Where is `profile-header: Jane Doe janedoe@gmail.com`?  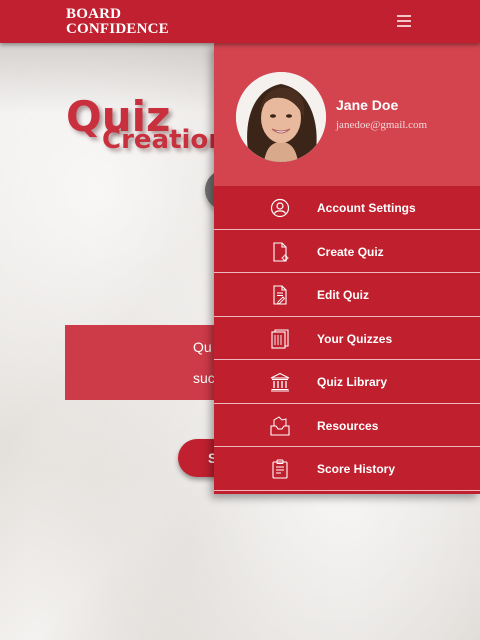
profile-header: Jane Doe janedoe@gmail.com is located at coordinates (347, 114).